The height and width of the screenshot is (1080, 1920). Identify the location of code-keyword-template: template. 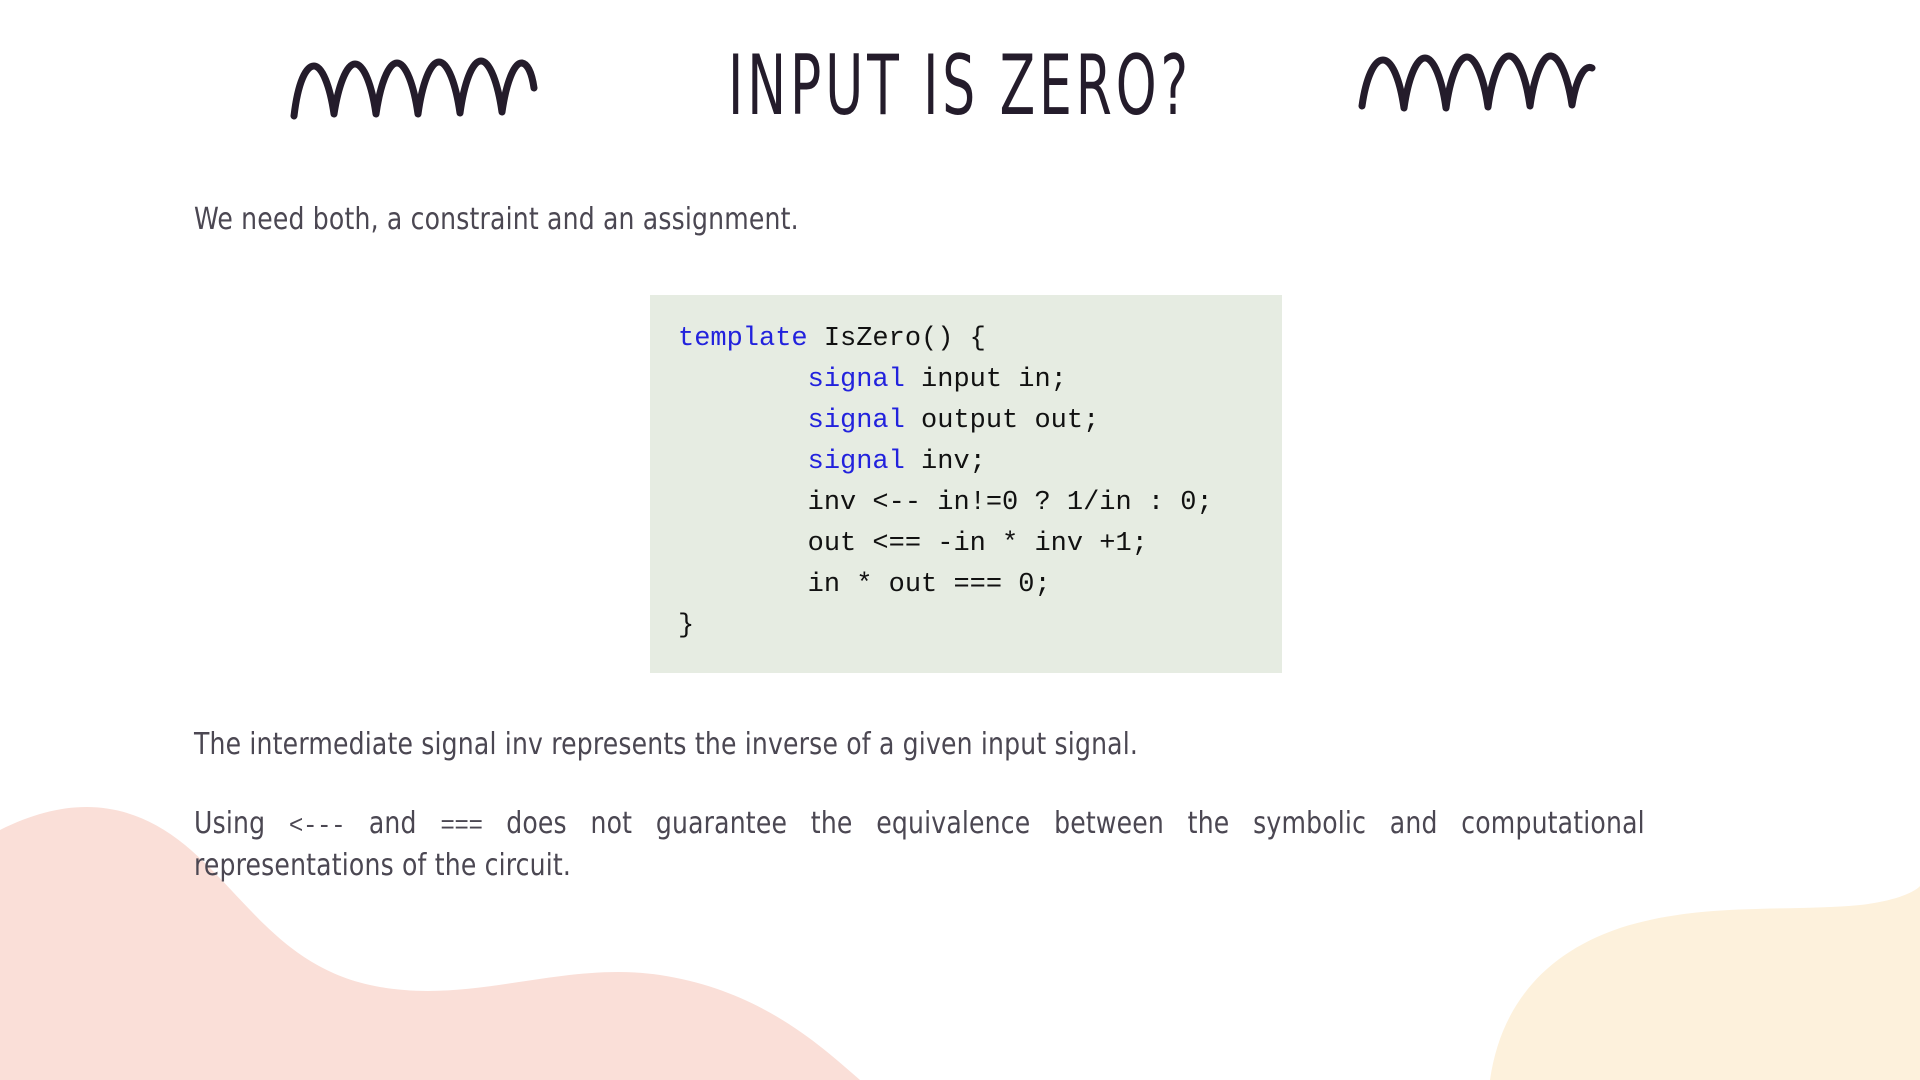
(743, 339).